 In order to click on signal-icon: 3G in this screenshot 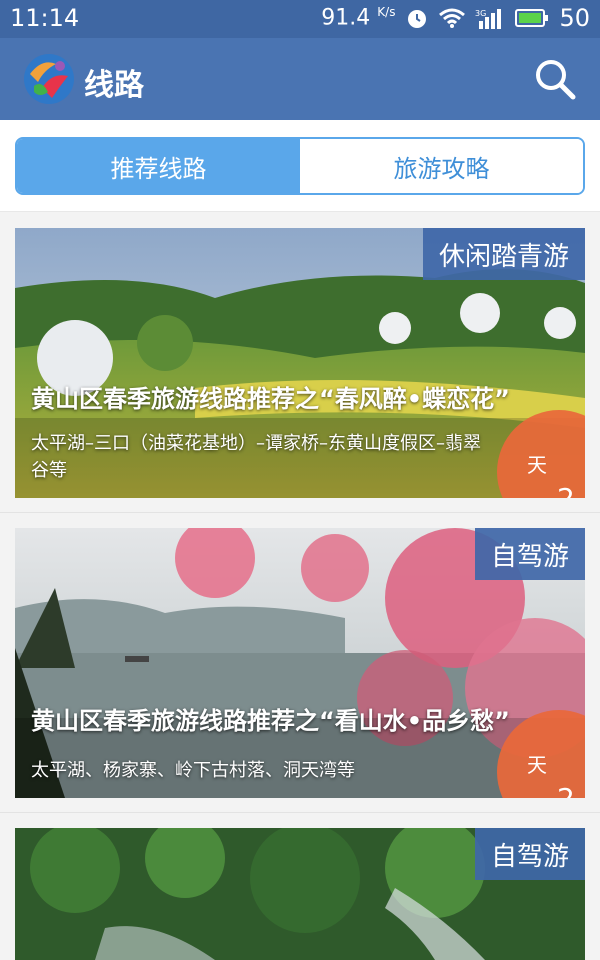, I will do `click(488, 19)`.